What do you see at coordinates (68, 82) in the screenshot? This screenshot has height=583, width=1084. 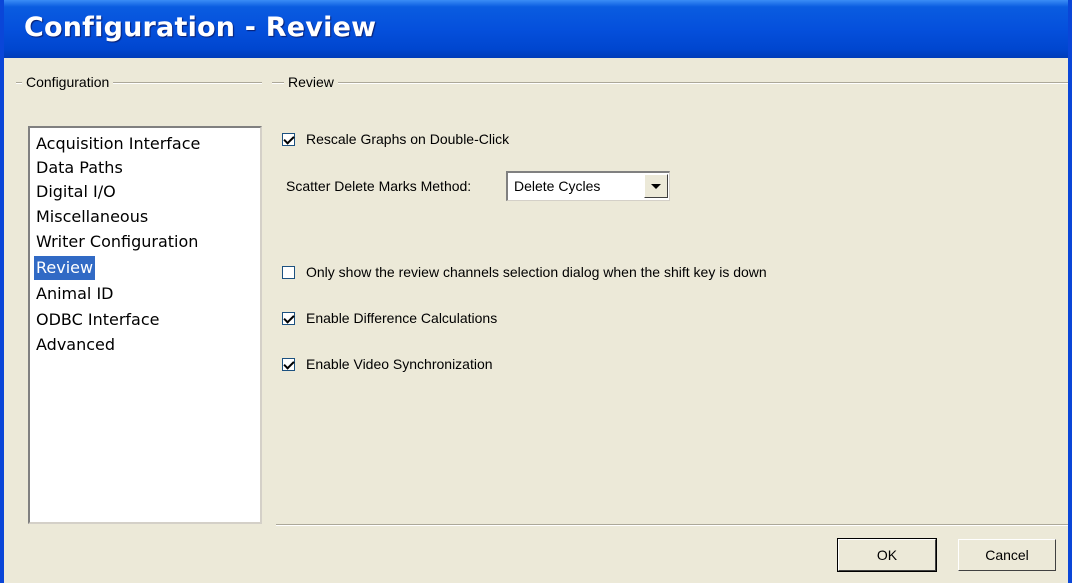 I see `config-group-label: Configuration` at bounding box center [68, 82].